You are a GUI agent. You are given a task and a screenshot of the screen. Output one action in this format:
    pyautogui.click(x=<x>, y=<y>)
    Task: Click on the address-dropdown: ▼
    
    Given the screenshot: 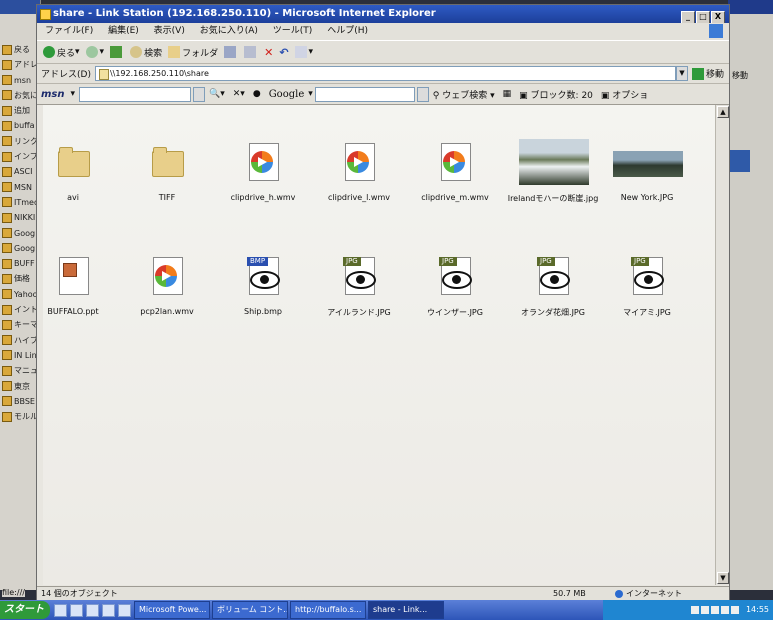 What is the action you would take?
    pyautogui.click(x=681, y=73)
    